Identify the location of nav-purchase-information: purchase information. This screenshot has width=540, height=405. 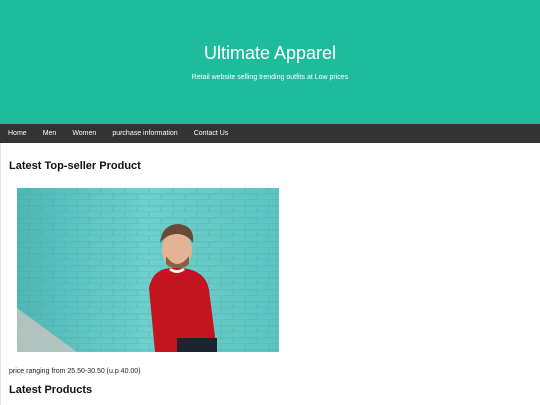
(144, 133).